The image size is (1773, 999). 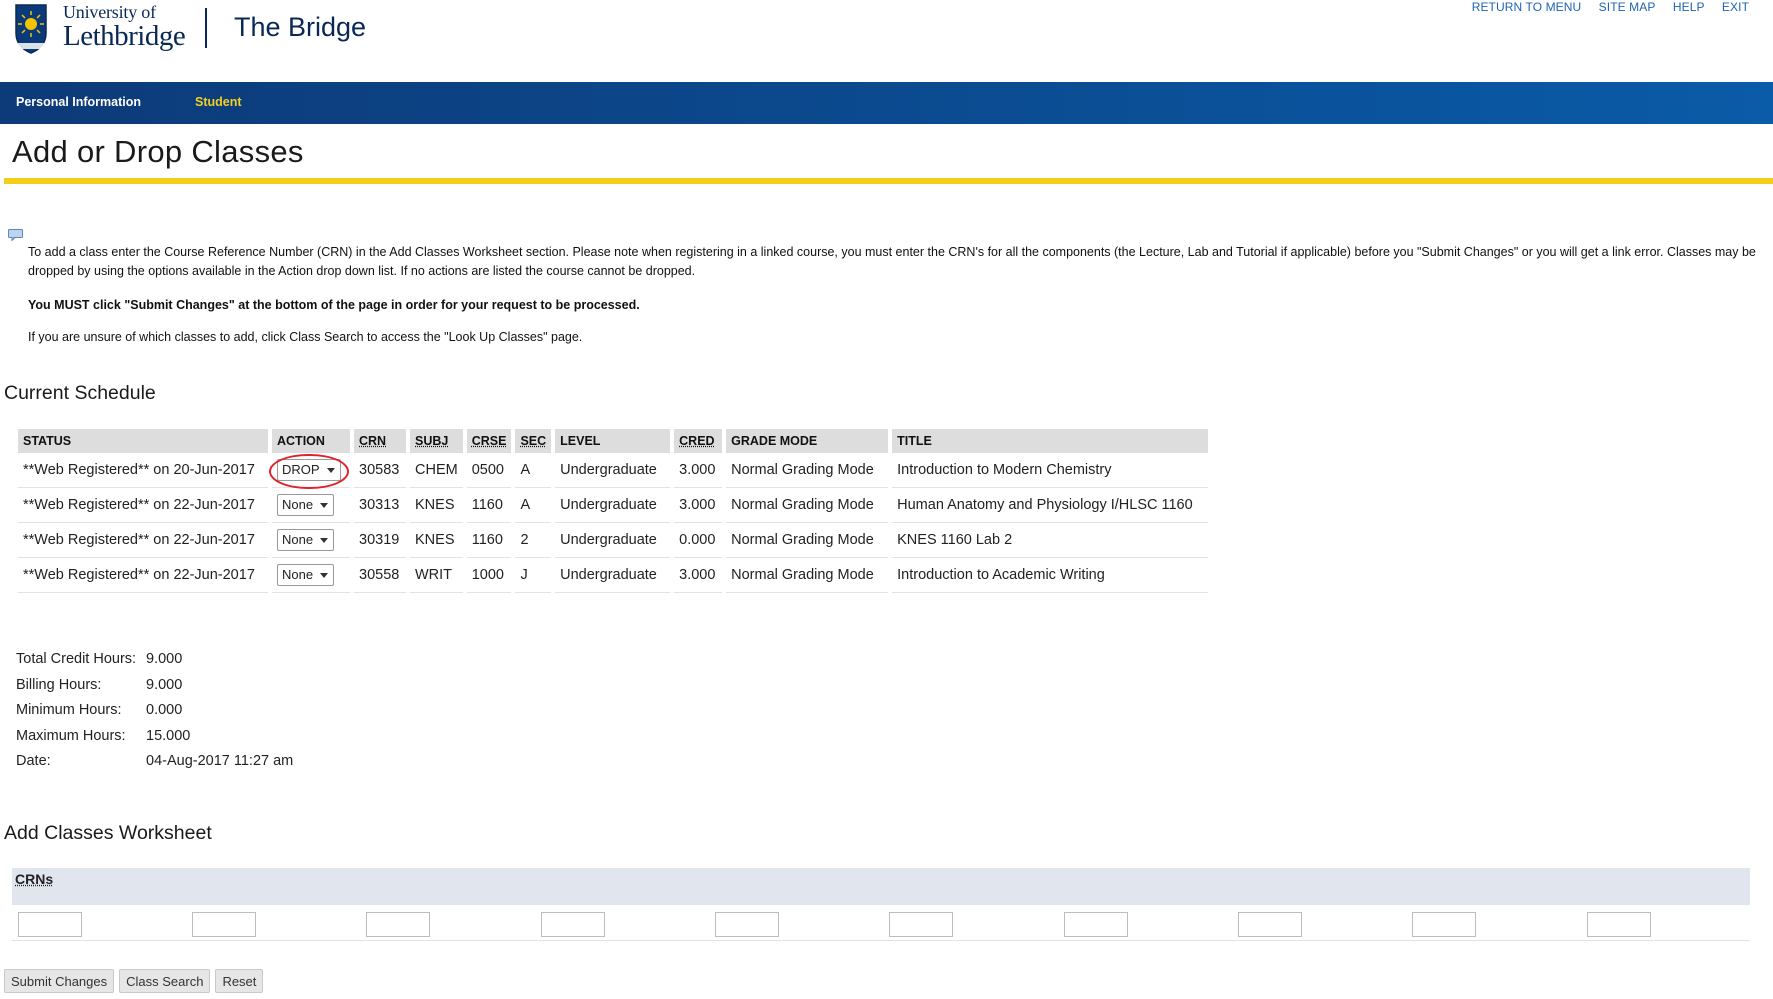 What do you see at coordinates (311, 441) in the screenshot?
I see `col-action: ACTION` at bounding box center [311, 441].